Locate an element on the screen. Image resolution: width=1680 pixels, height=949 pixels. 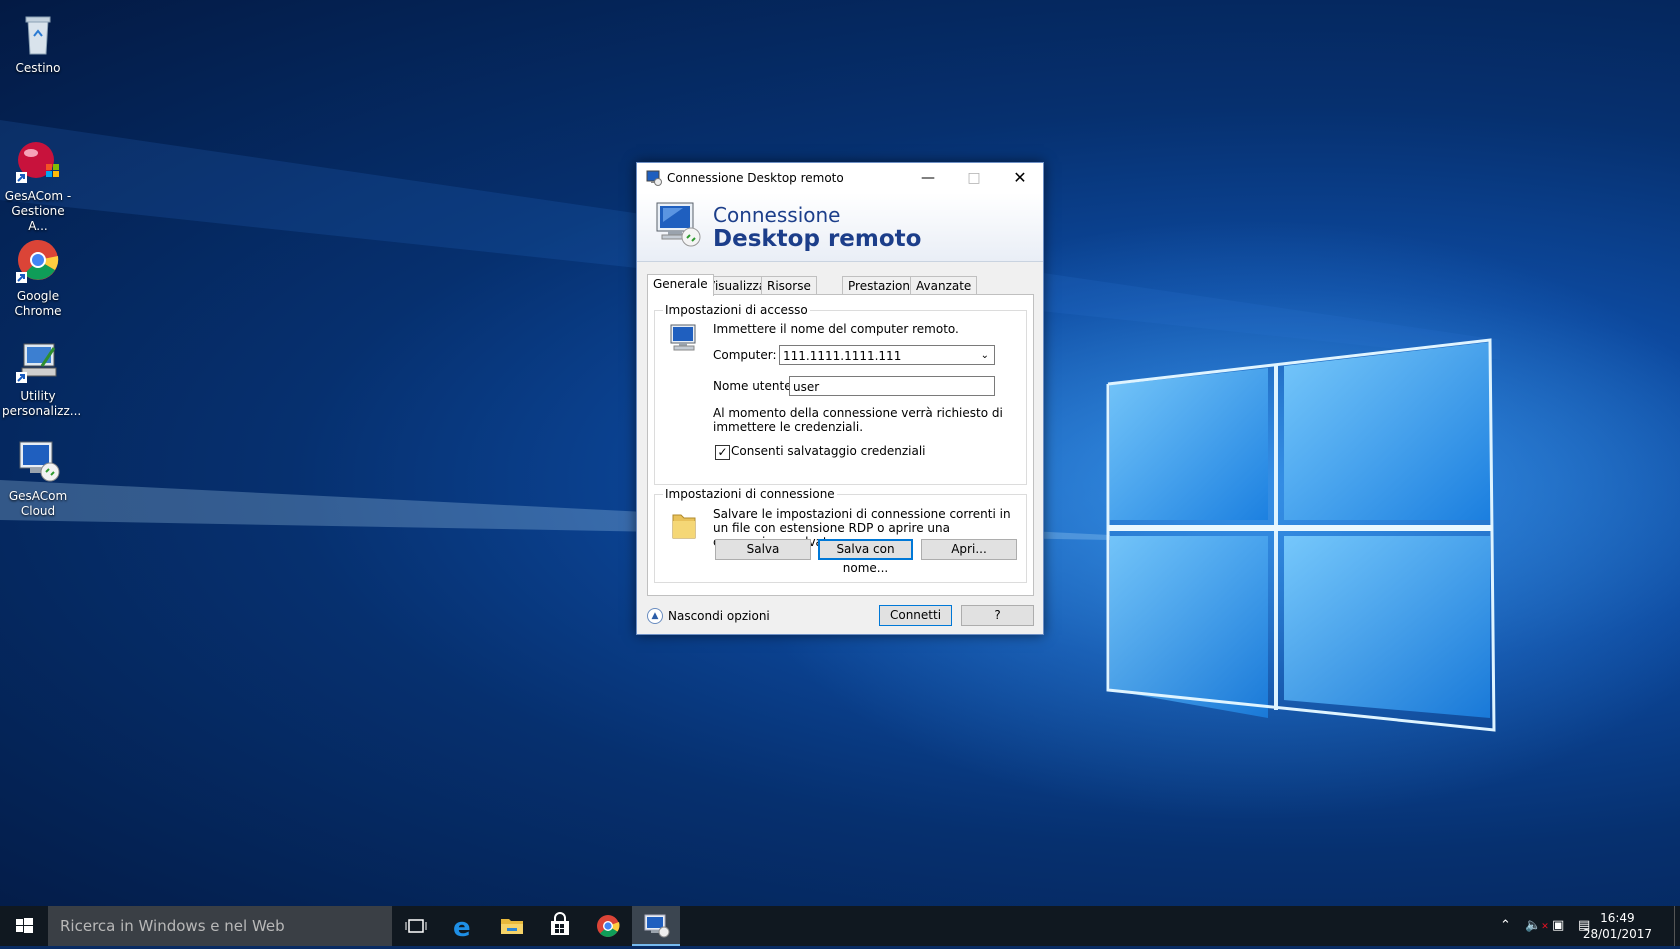
tab-prestazioni: Prestazioni is located at coordinates (881, 285).